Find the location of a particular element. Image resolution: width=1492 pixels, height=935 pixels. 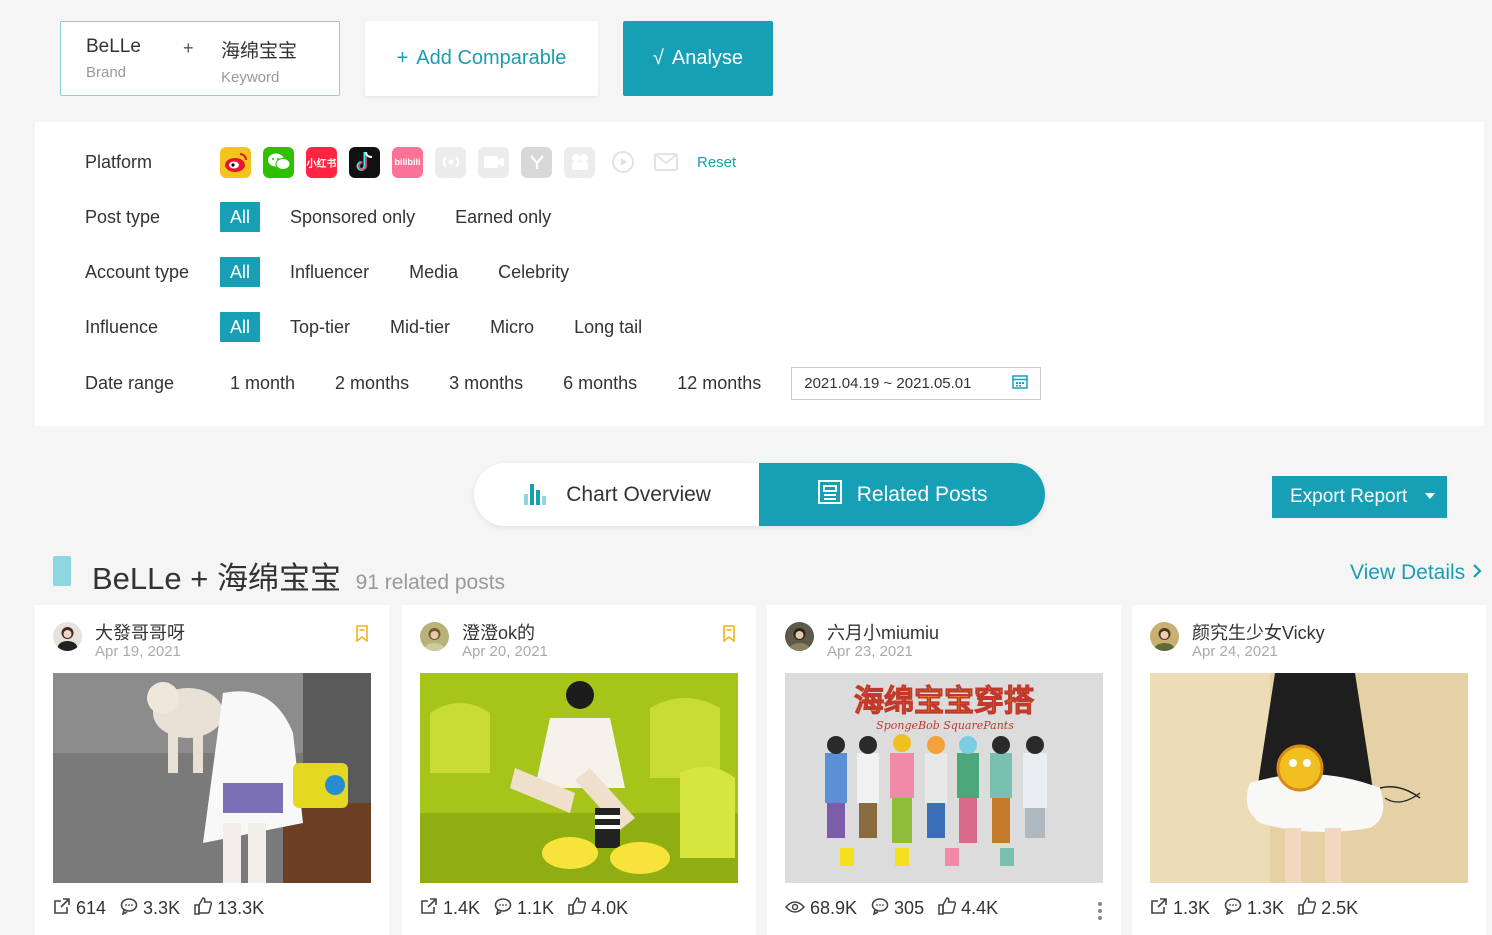

post-card: 颜究生少女Vicky Apr 24, 2021 1.3K 1.3K 2.5K is located at coordinates (1309, 770).